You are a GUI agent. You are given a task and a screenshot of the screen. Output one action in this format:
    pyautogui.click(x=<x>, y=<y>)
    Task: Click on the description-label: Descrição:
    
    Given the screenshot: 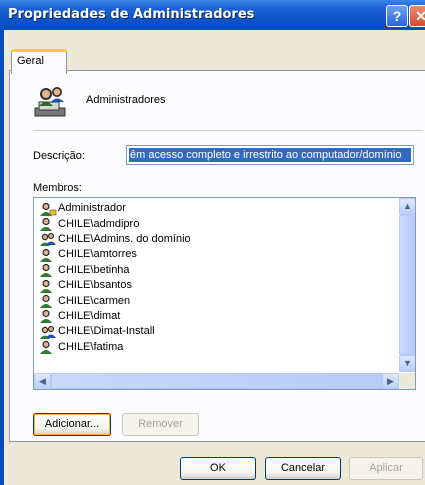 What is the action you would take?
    pyautogui.click(x=59, y=156)
    